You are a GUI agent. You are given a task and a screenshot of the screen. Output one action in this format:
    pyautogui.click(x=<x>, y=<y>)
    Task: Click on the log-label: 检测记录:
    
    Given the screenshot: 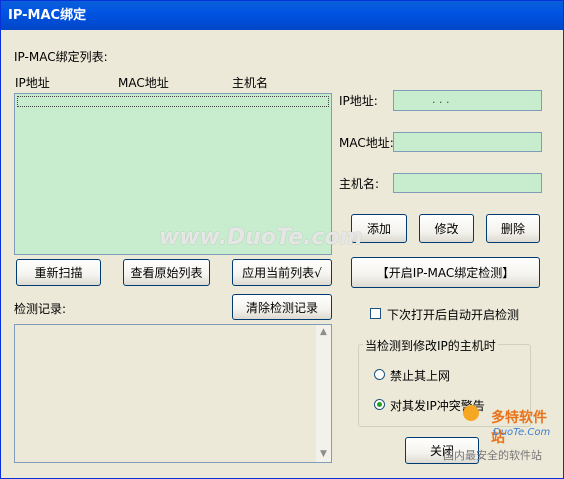 What is the action you would take?
    pyautogui.click(x=40, y=309)
    